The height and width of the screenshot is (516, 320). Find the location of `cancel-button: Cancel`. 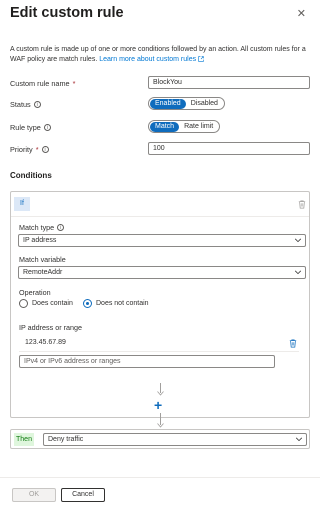

cancel-button: Cancel is located at coordinates (83, 495).